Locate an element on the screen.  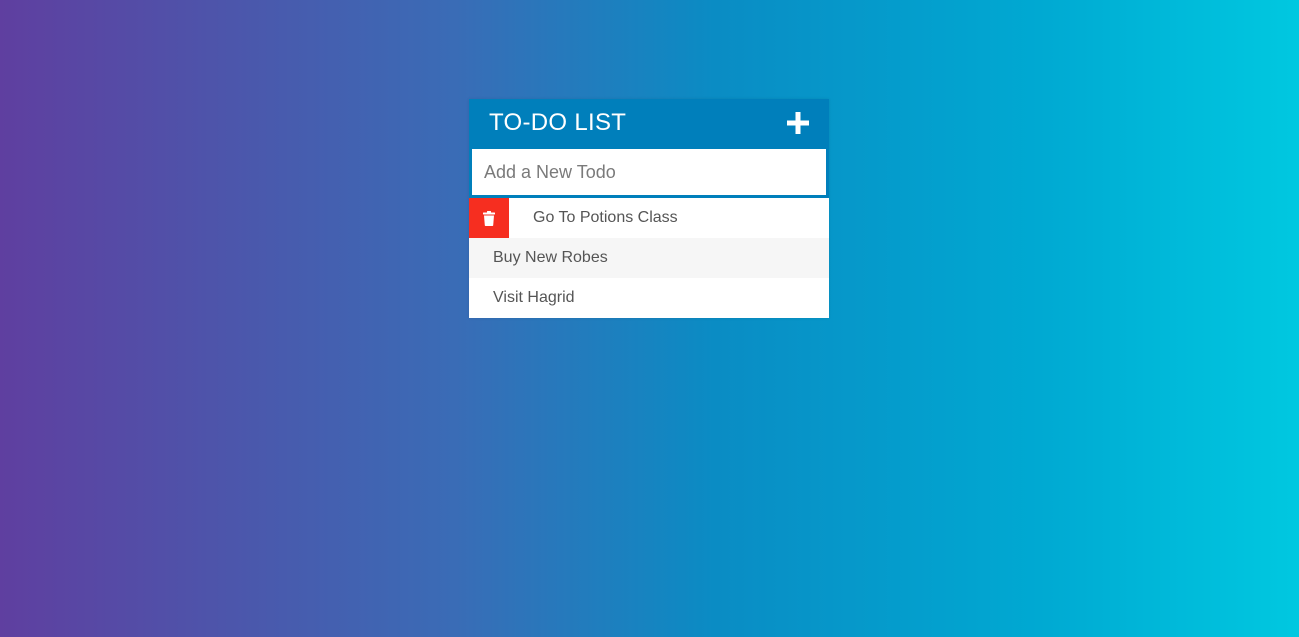
todo-item: Go To Potions Class is located at coordinates (649, 218).